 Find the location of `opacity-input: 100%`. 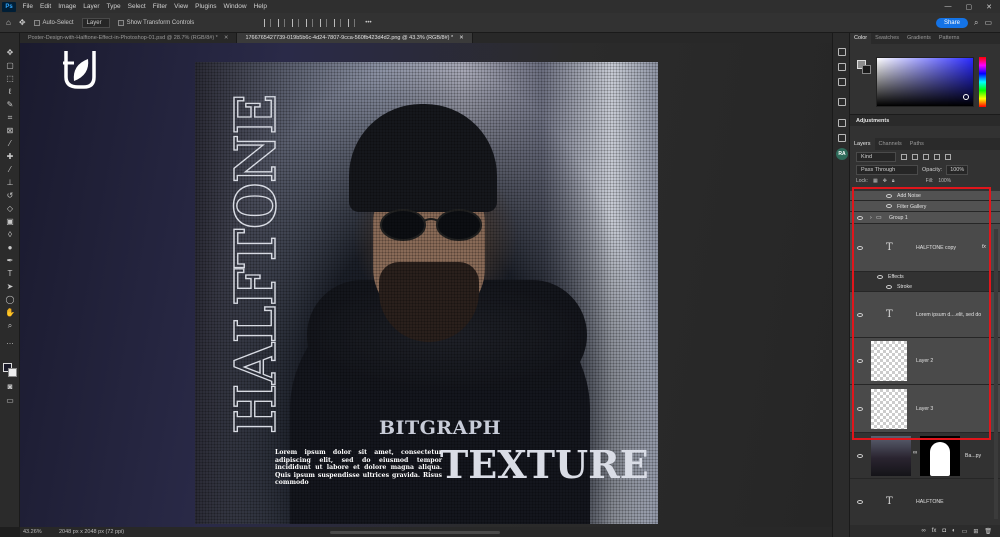

opacity-input: 100% is located at coordinates (957, 170).